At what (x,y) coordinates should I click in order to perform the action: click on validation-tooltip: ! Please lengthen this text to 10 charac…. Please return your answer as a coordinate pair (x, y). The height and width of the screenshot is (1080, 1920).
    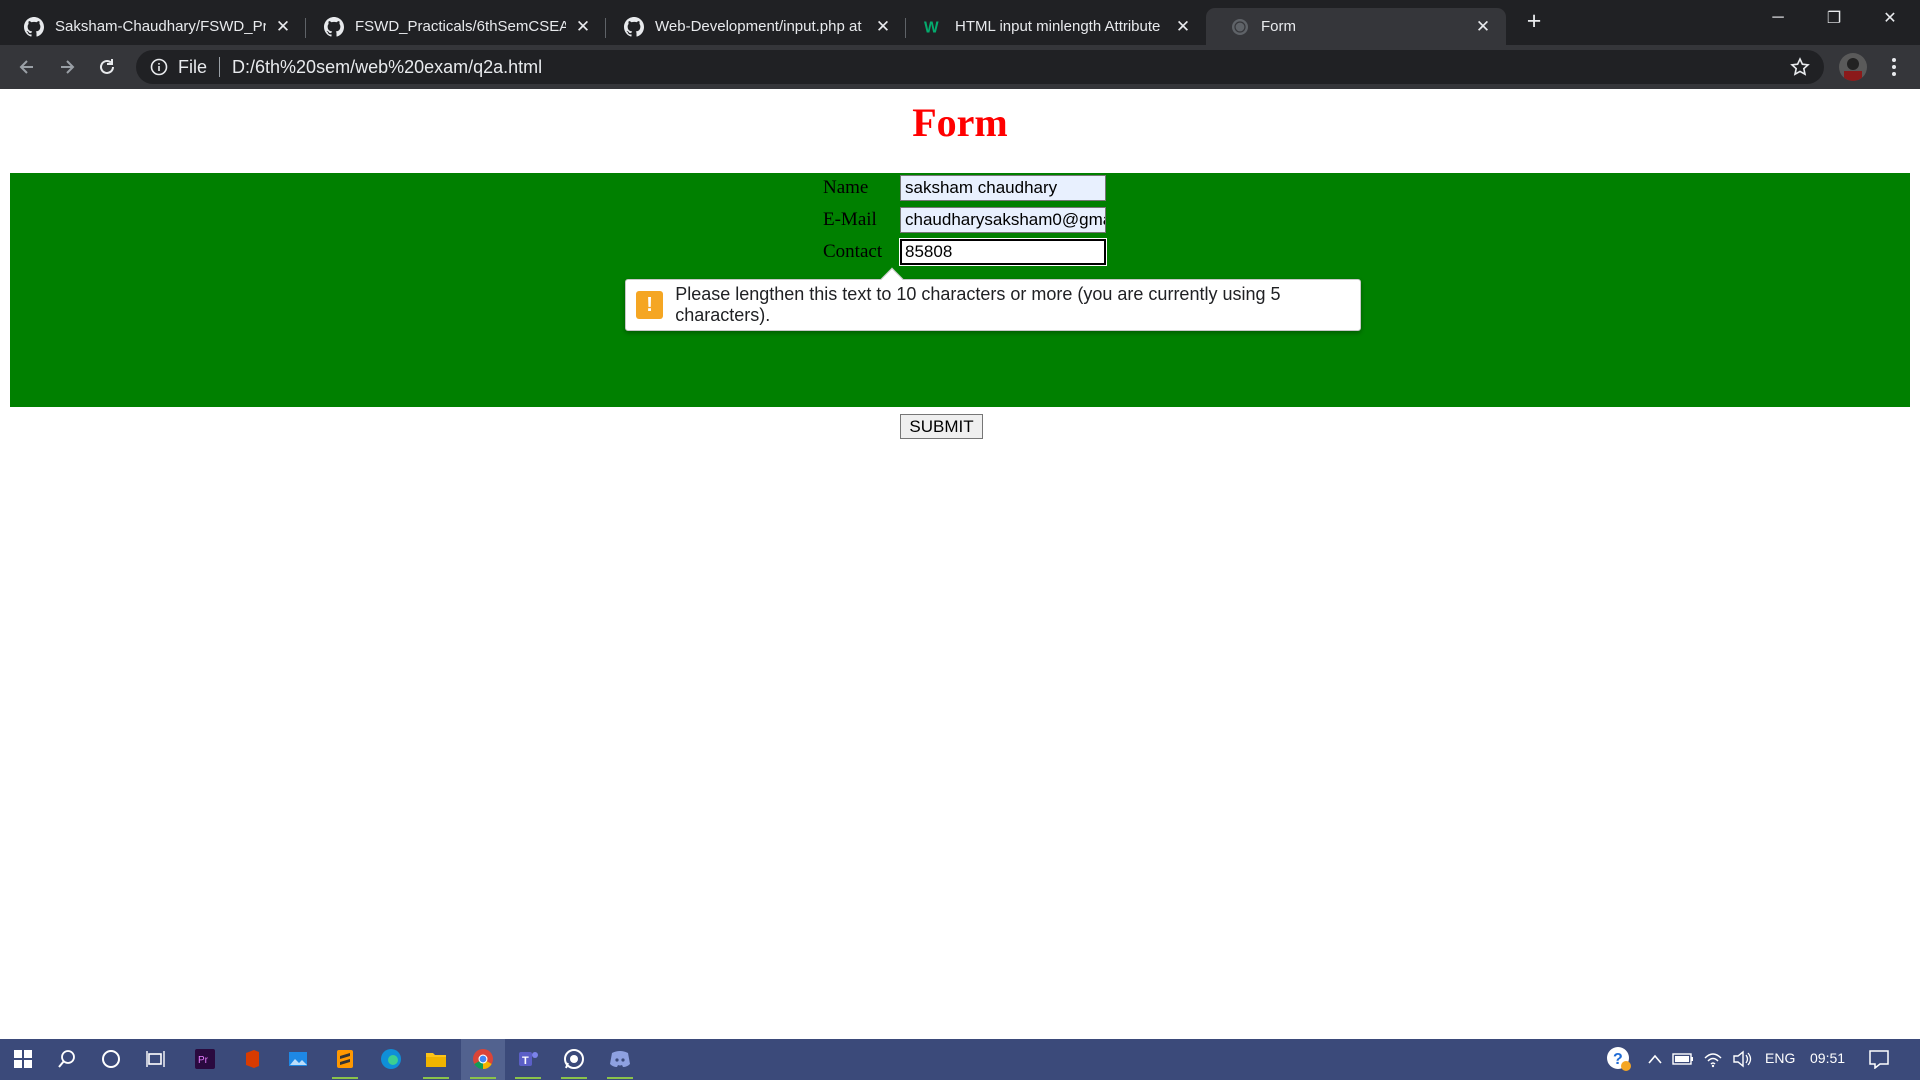
    Looking at the image, I should click on (993, 299).